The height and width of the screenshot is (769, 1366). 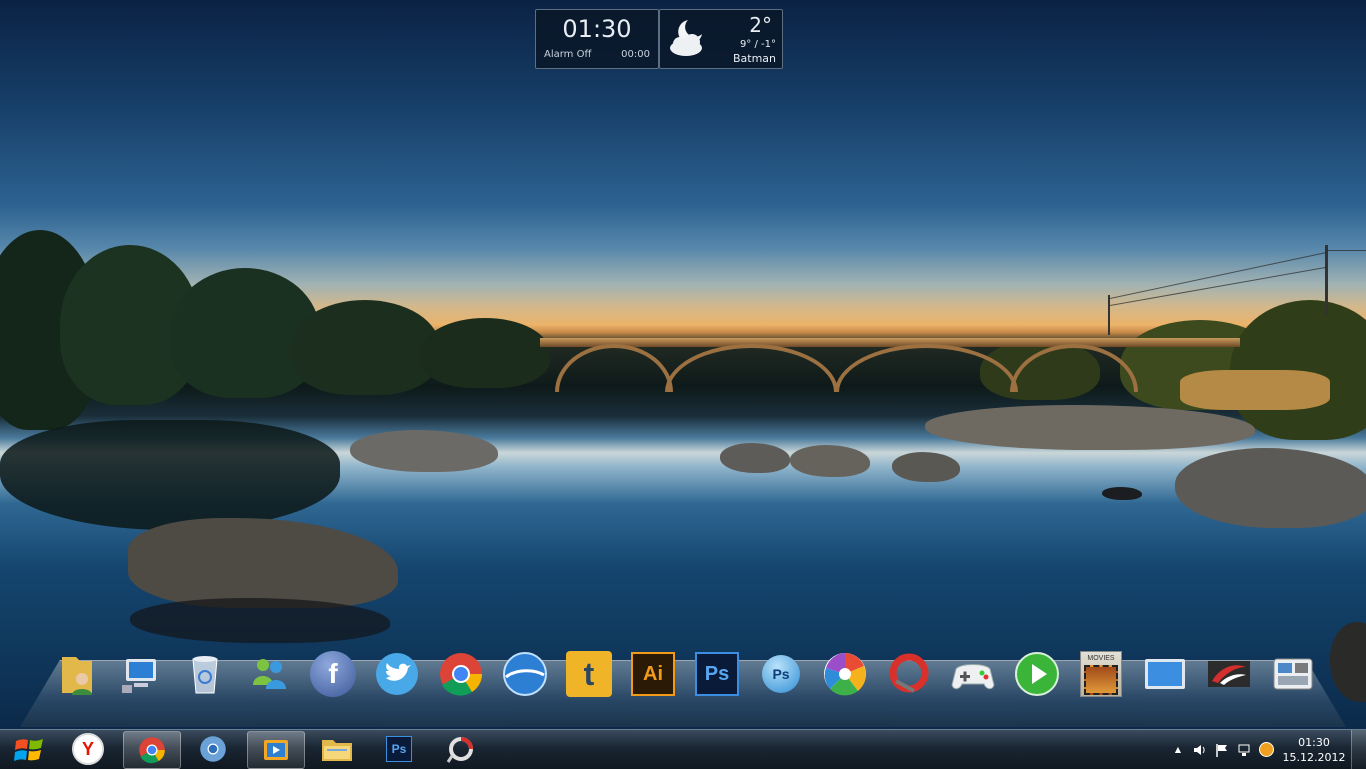 I want to click on dock-item-movies: MOVIES, so click(x=1101, y=674).